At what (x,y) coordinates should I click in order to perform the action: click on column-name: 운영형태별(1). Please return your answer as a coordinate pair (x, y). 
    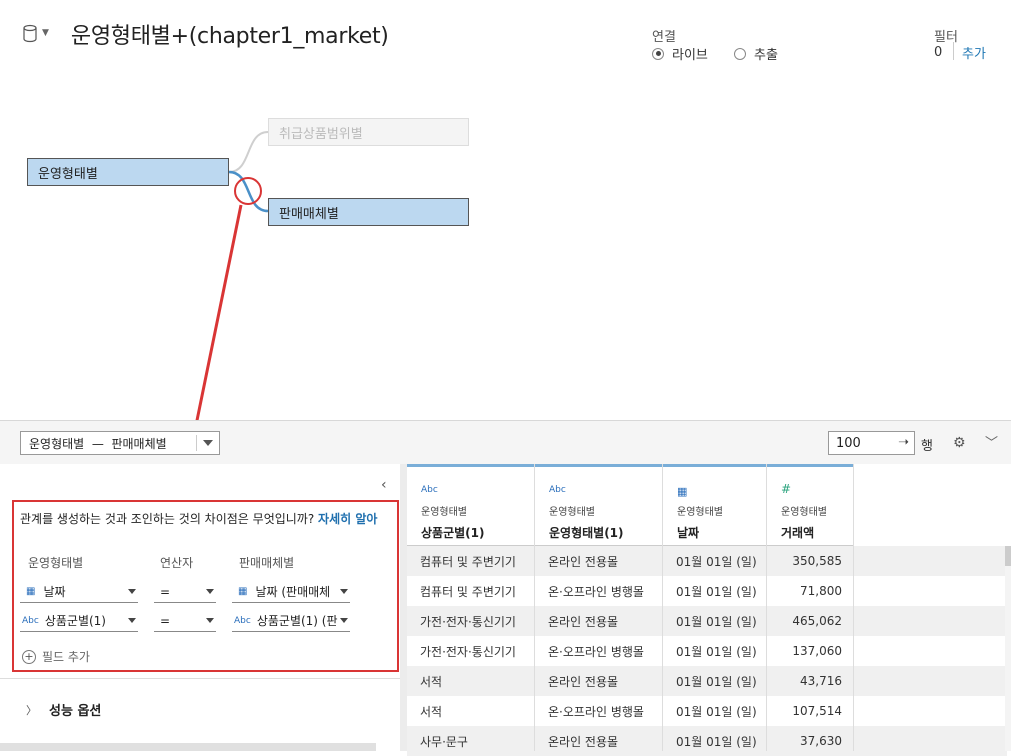
    Looking at the image, I should click on (586, 533).